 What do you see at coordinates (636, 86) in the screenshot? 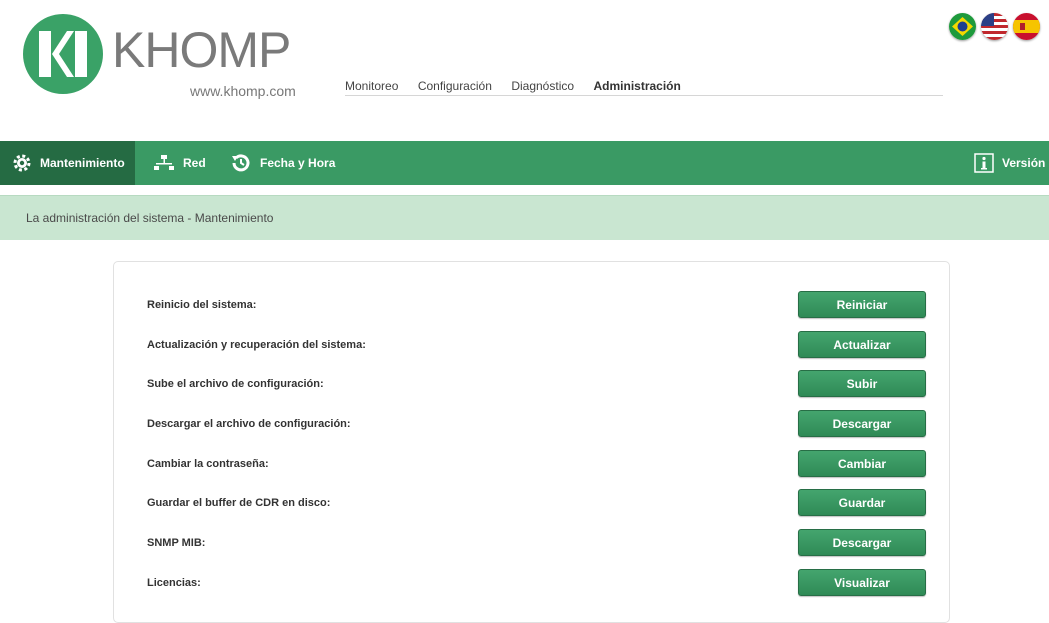
I see `nav-administracion: Administración` at bounding box center [636, 86].